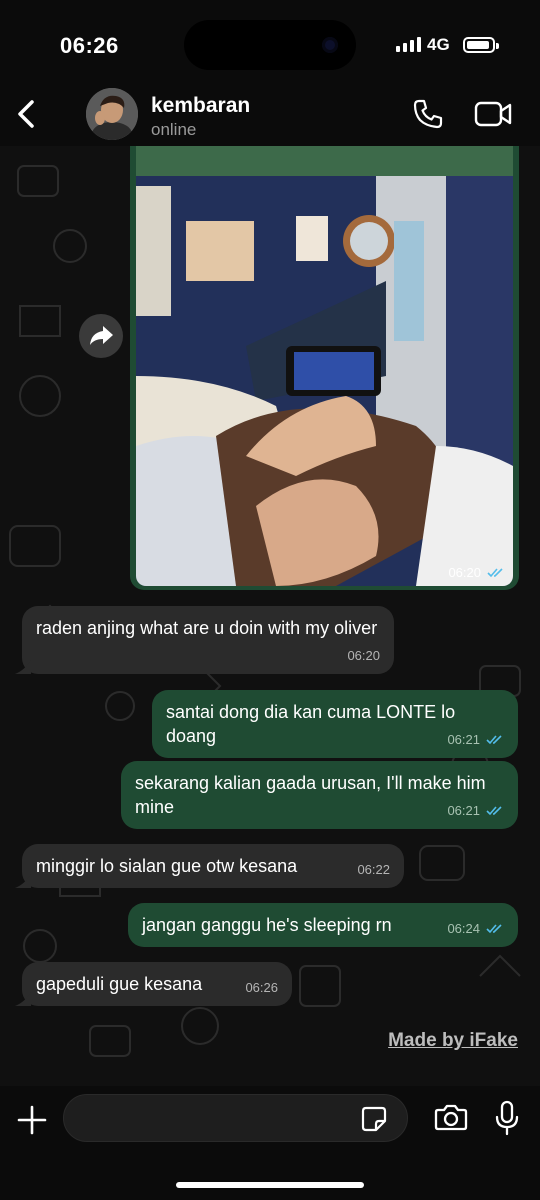 This screenshot has width=540, height=1200. I want to click on forward-button, so click(101, 336).